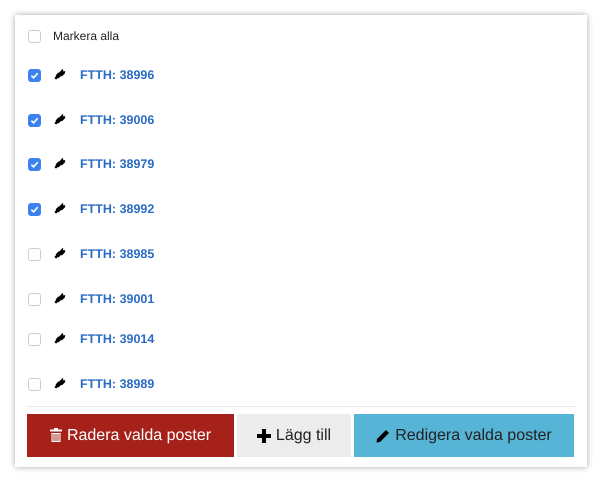  I want to click on record-link: FTTH: 39001, so click(117, 299).